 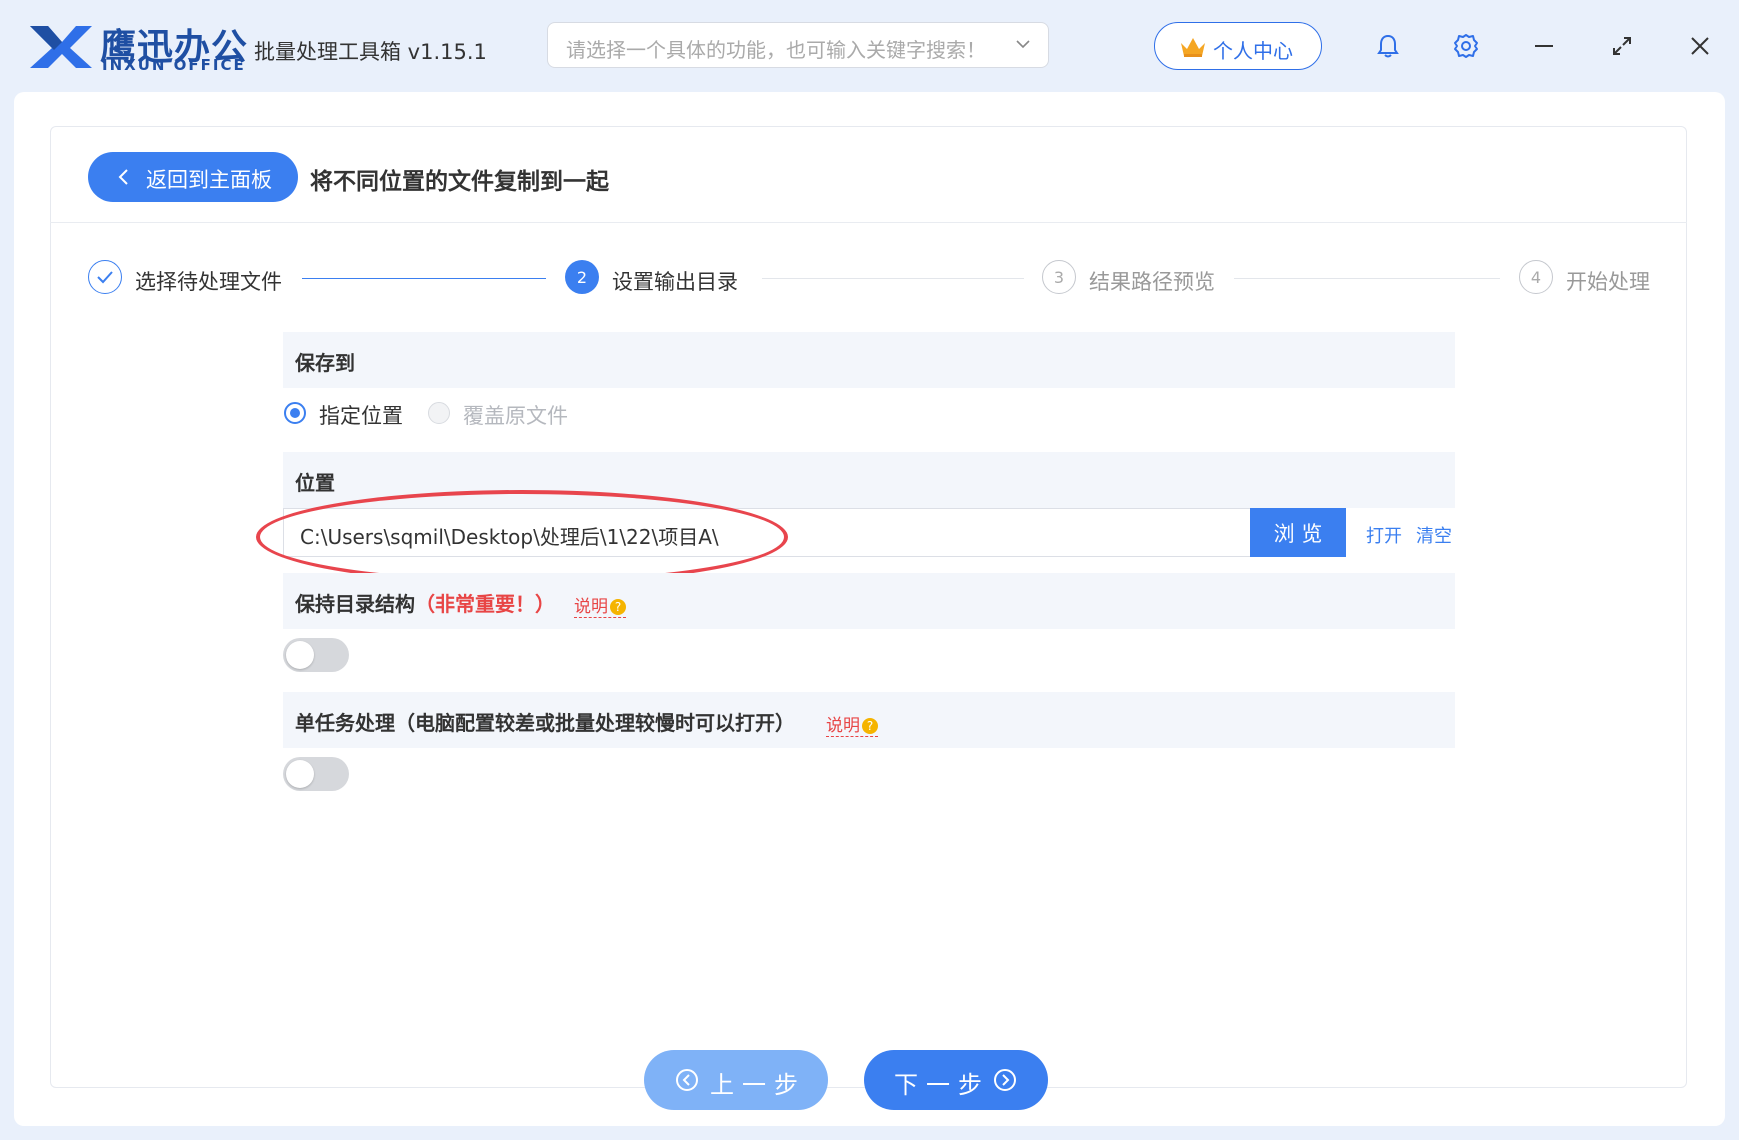 What do you see at coordinates (370, 52) in the screenshot?
I see `app-title: 批量处理工具箱 v1.15.1` at bounding box center [370, 52].